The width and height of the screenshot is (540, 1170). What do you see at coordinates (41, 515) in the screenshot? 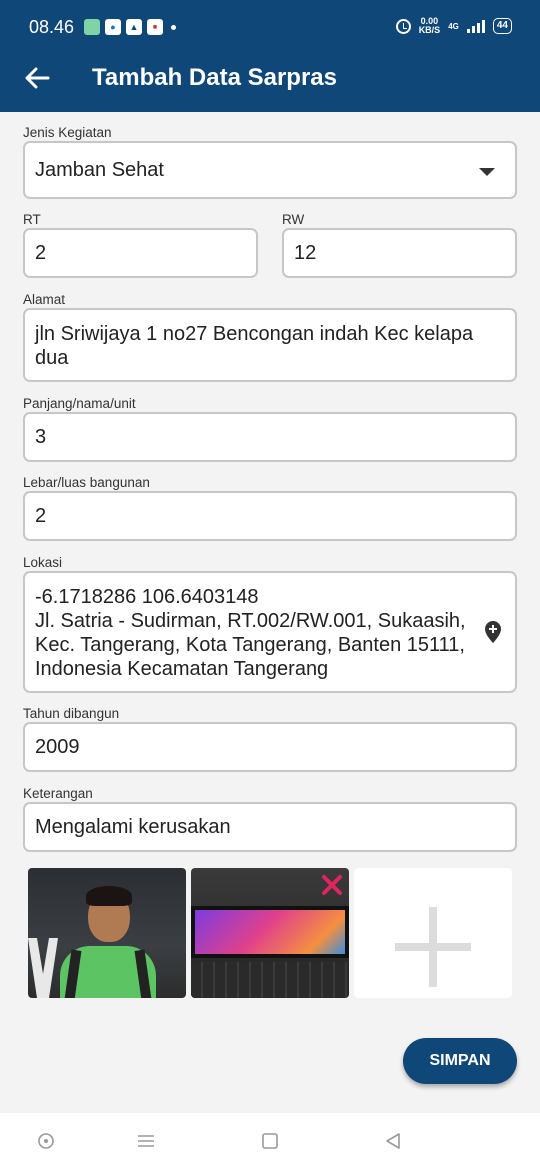
I see `lebar-value: 2` at bounding box center [41, 515].